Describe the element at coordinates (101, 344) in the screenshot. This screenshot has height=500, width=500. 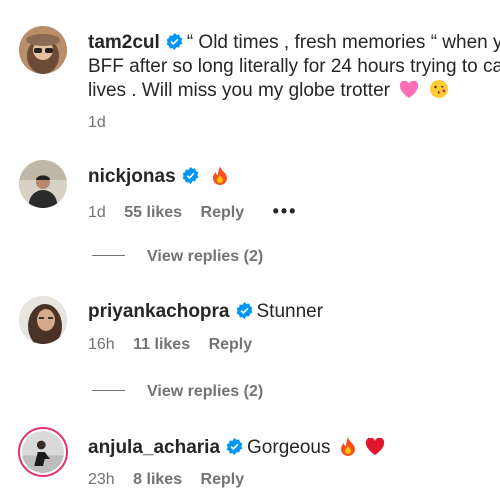
I see `timestamp: 16h` at that location.